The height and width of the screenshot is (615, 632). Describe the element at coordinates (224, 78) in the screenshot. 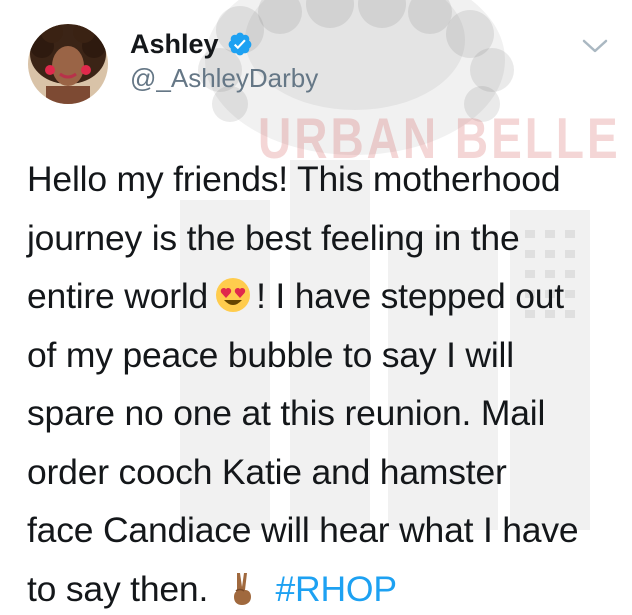

I see `author-handle: @_AshleyDarby` at that location.